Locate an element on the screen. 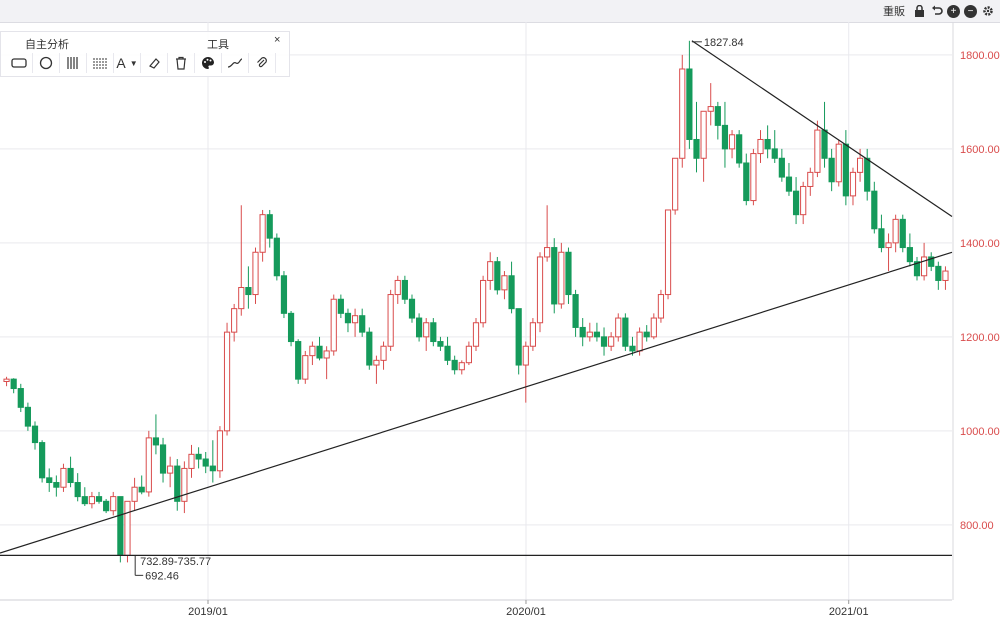 Image resolution: width=1000 pixels, height=618 pixels. vertical-lines-icon is located at coordinates (72, 63).